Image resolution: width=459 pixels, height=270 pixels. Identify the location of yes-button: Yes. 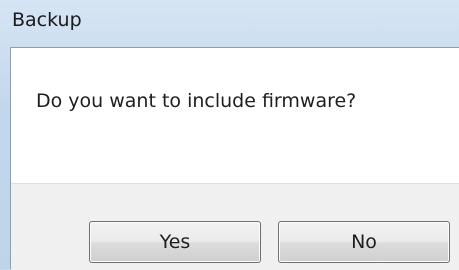
(175, 242).